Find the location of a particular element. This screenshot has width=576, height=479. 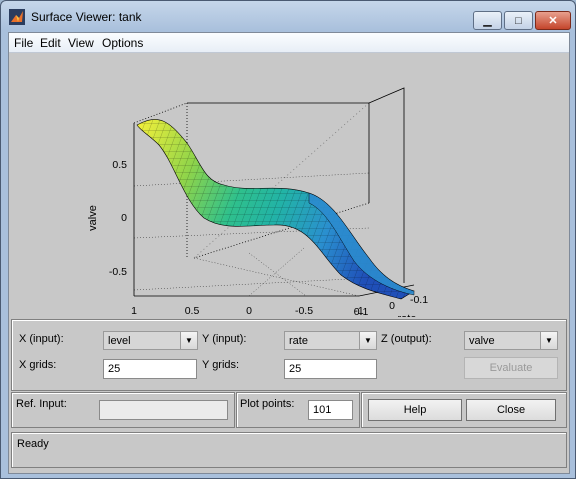

menu-edit: Edit is located at coordinates (50, 43).